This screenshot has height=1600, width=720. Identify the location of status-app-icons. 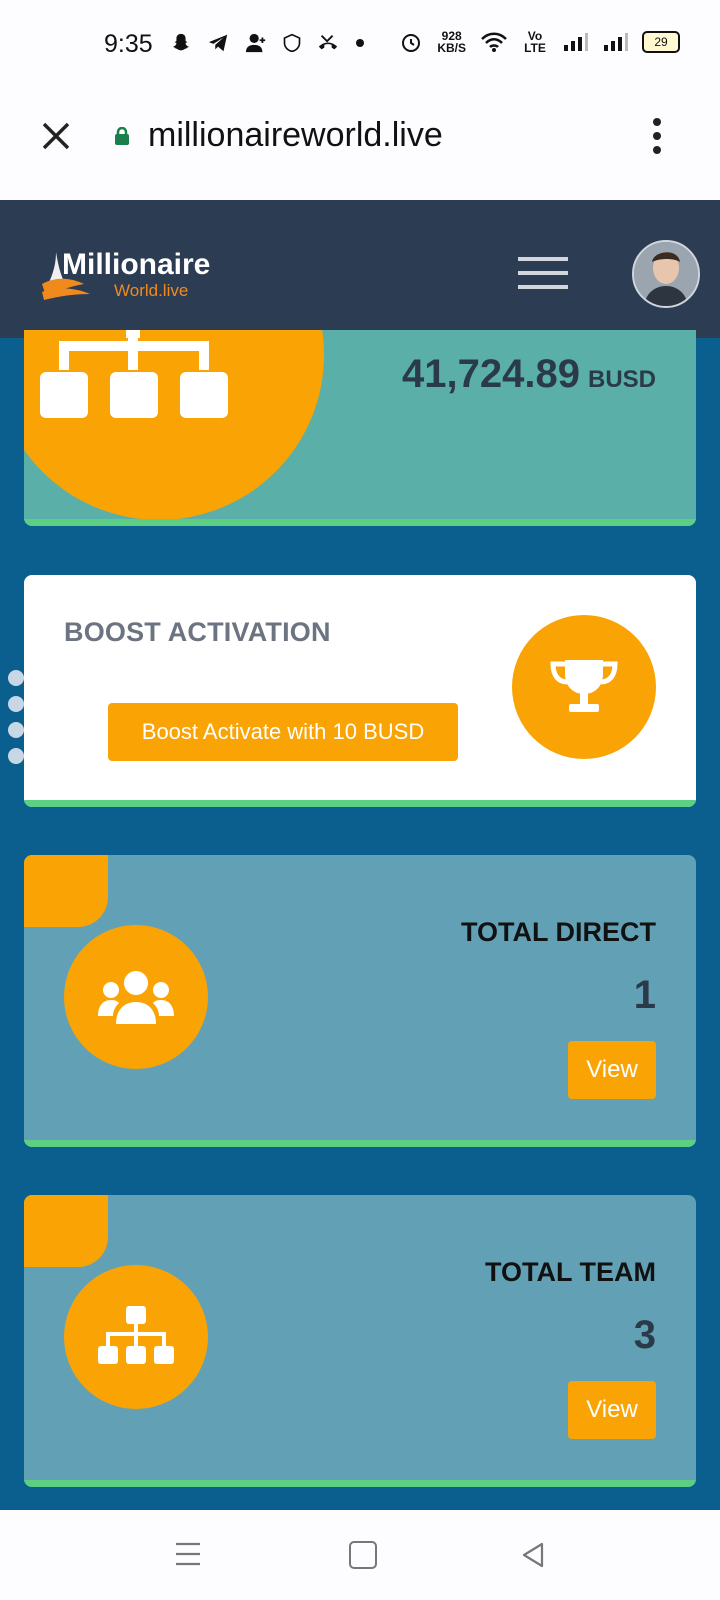
(268, 43).